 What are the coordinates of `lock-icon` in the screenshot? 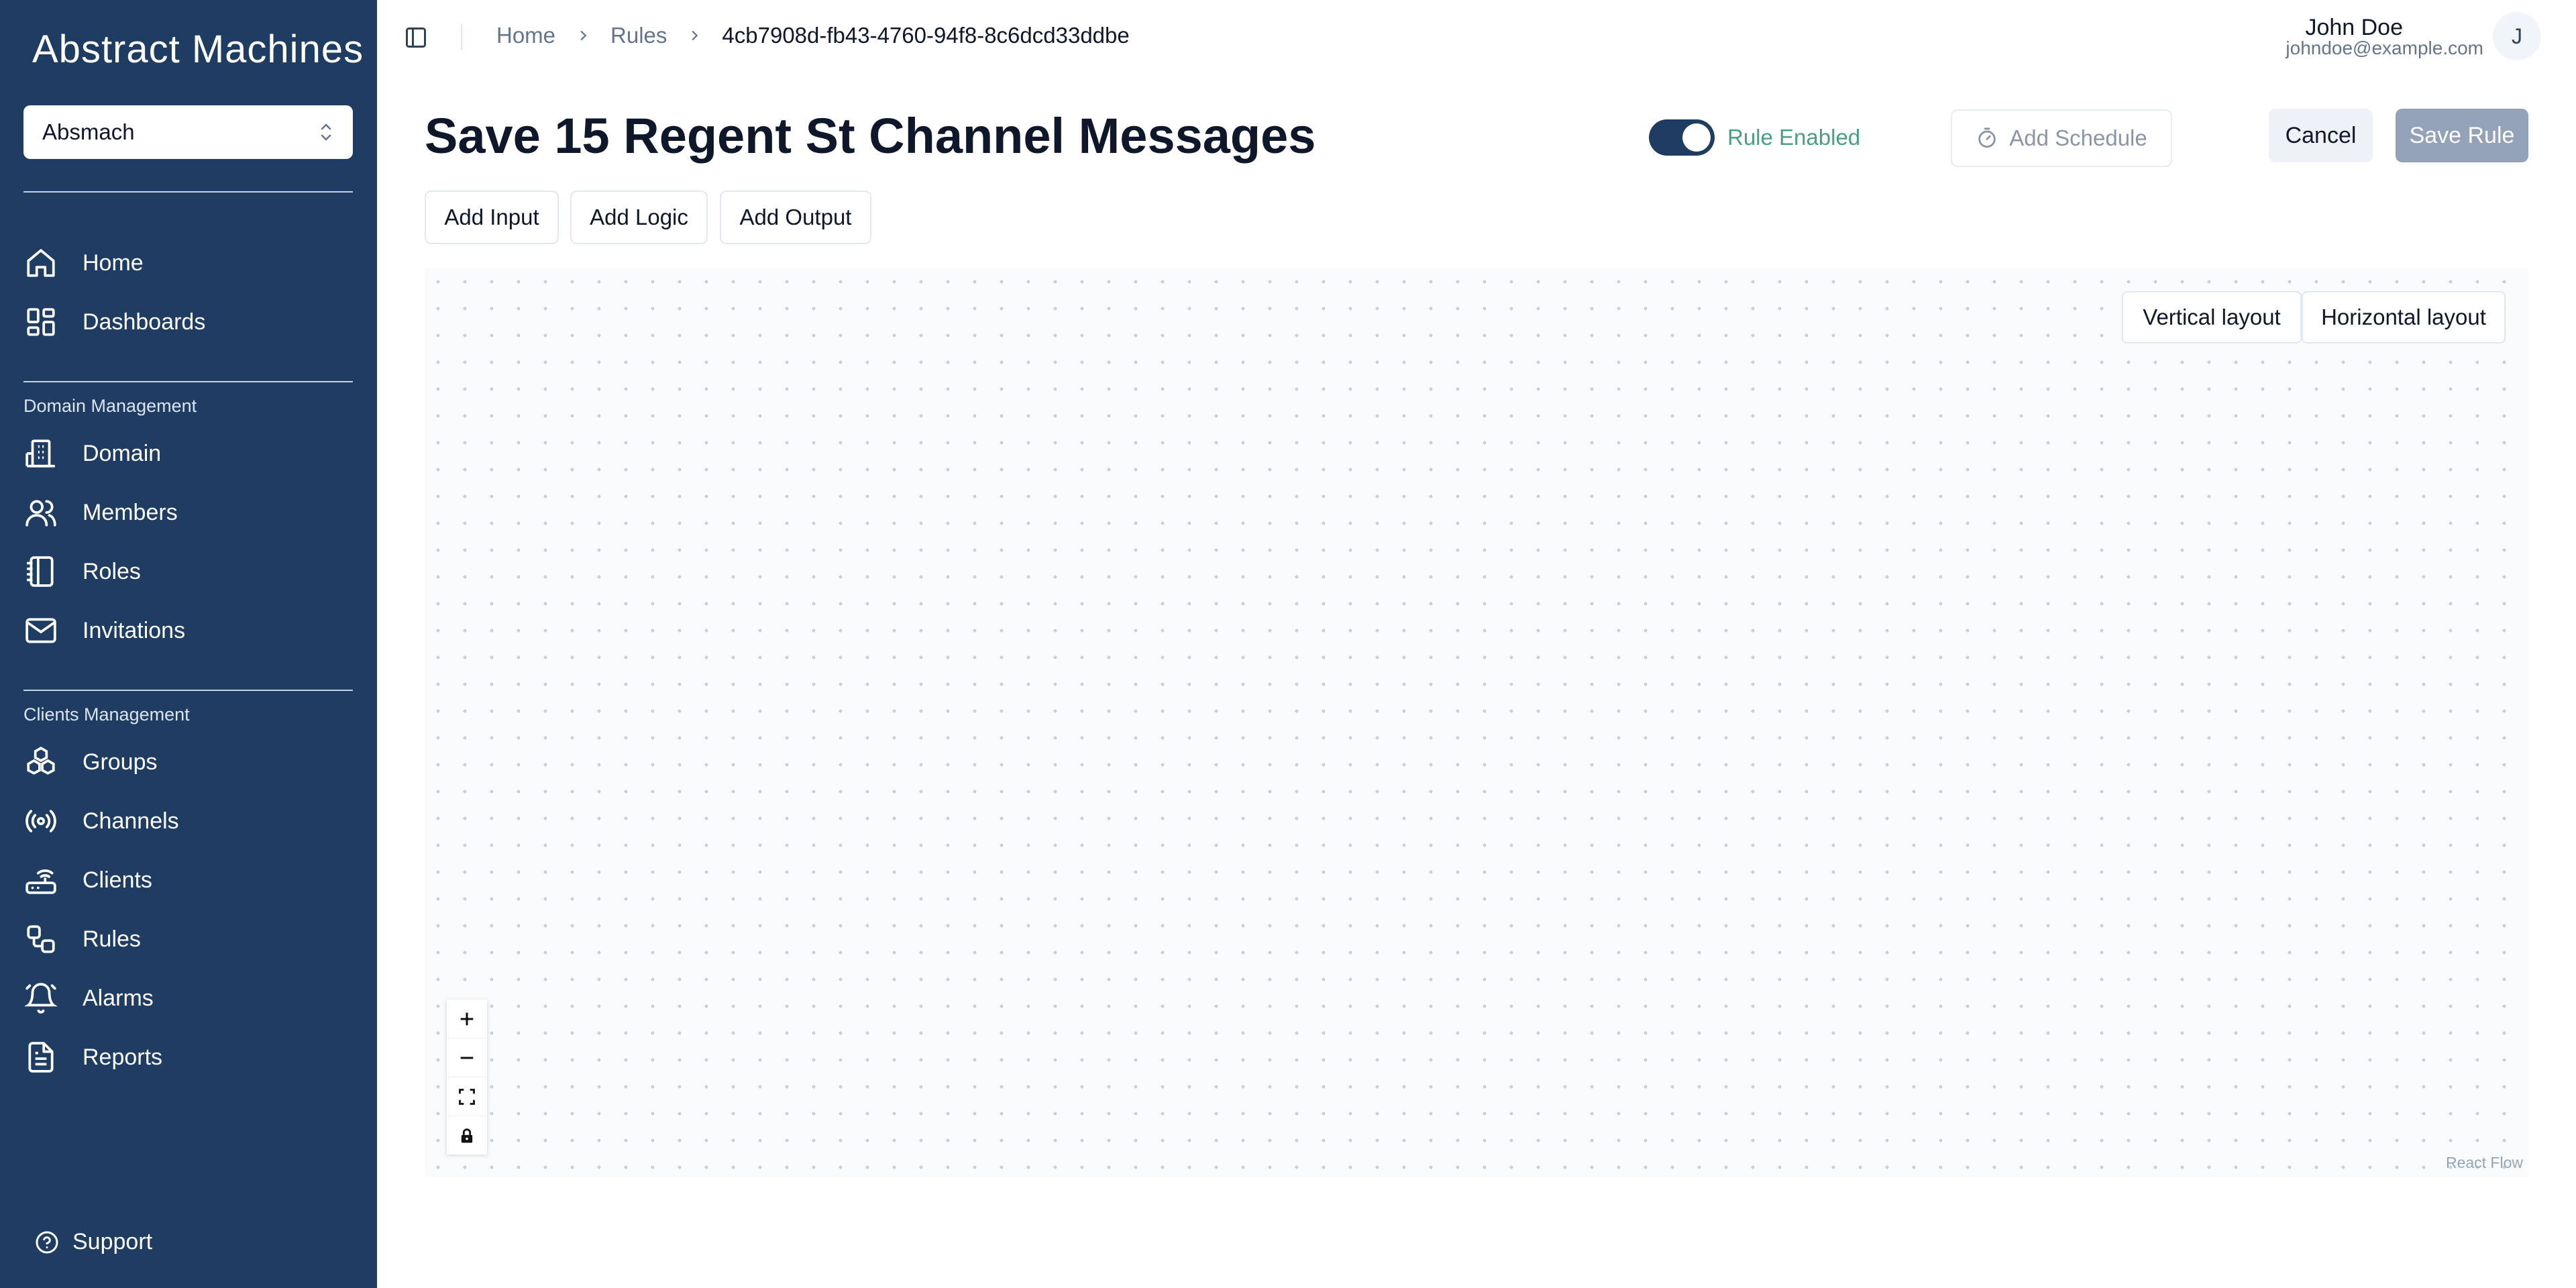 It's located at (467, 1135).